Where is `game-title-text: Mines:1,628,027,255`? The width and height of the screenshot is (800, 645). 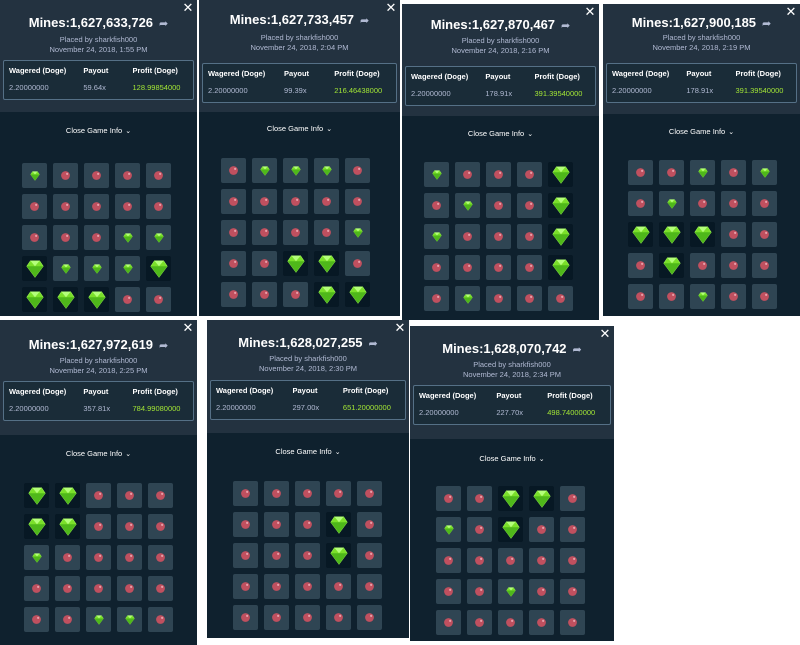
game-title-text: Mines:1,628,027,255 is located at coordinates (300, 342).